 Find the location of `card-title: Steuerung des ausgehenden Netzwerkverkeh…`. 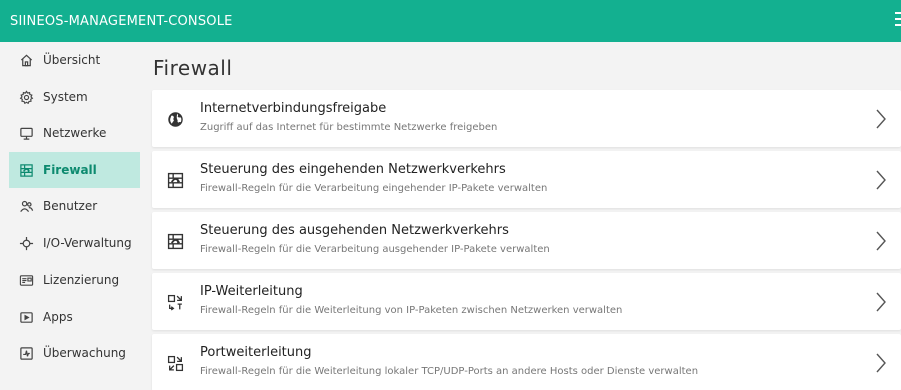

card-title: Steuerung des ausgehenden Netzwerkverkeh… is located at coordinates (354, 230).